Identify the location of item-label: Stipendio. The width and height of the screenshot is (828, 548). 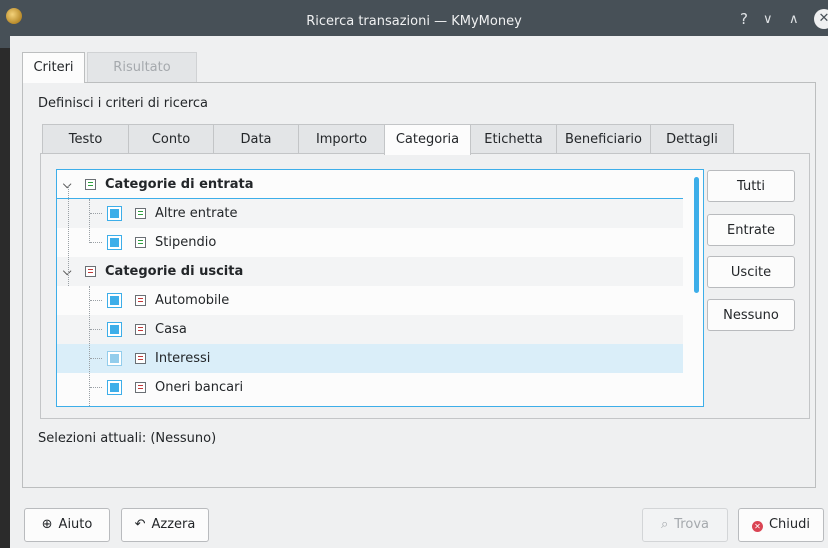
(186, 242).